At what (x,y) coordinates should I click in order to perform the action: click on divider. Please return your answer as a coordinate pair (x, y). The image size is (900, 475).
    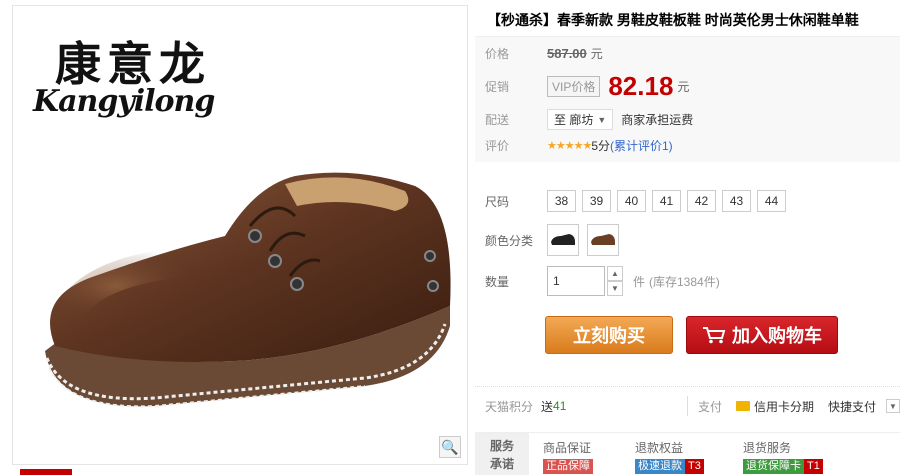
    Looking at the image, I should click on (687, 406).